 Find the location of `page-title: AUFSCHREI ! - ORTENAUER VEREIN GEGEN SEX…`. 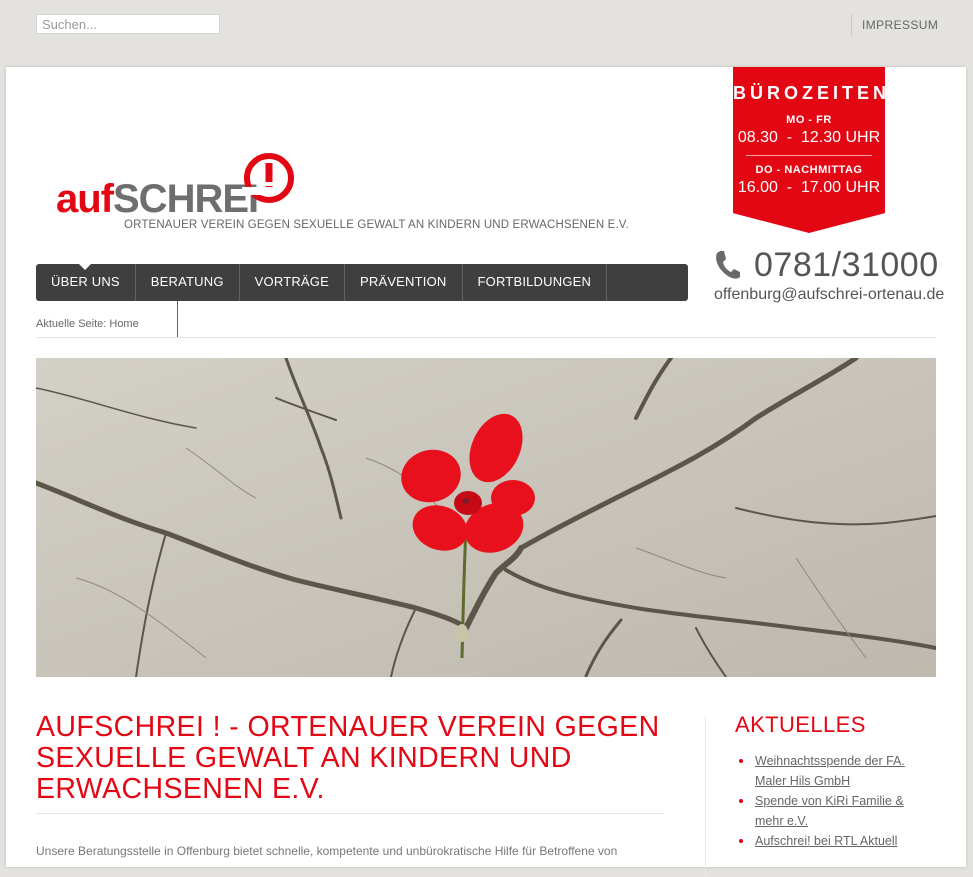

page-title: AUFSCHREI ! - ORTENAUER VEREIN GEGEN SEX… is located at coordinates (348, 758).